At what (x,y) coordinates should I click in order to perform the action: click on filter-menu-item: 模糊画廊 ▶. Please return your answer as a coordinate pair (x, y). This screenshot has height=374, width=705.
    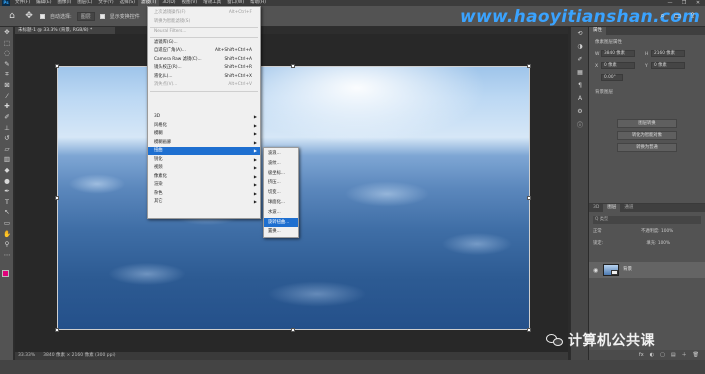
    Looking at the image, I should click on (204, 143).